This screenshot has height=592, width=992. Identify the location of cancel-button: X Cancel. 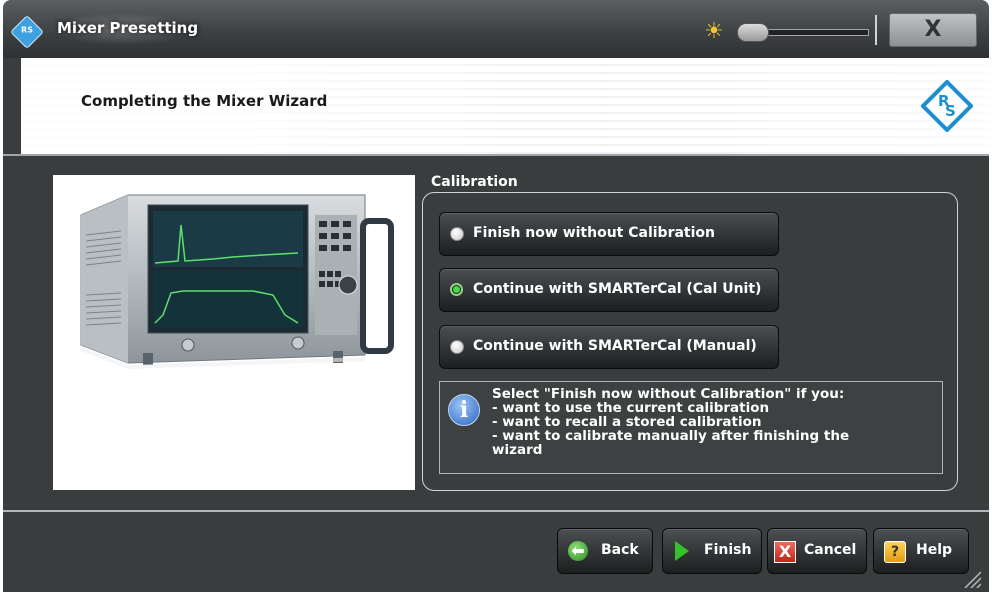
(817, 551).